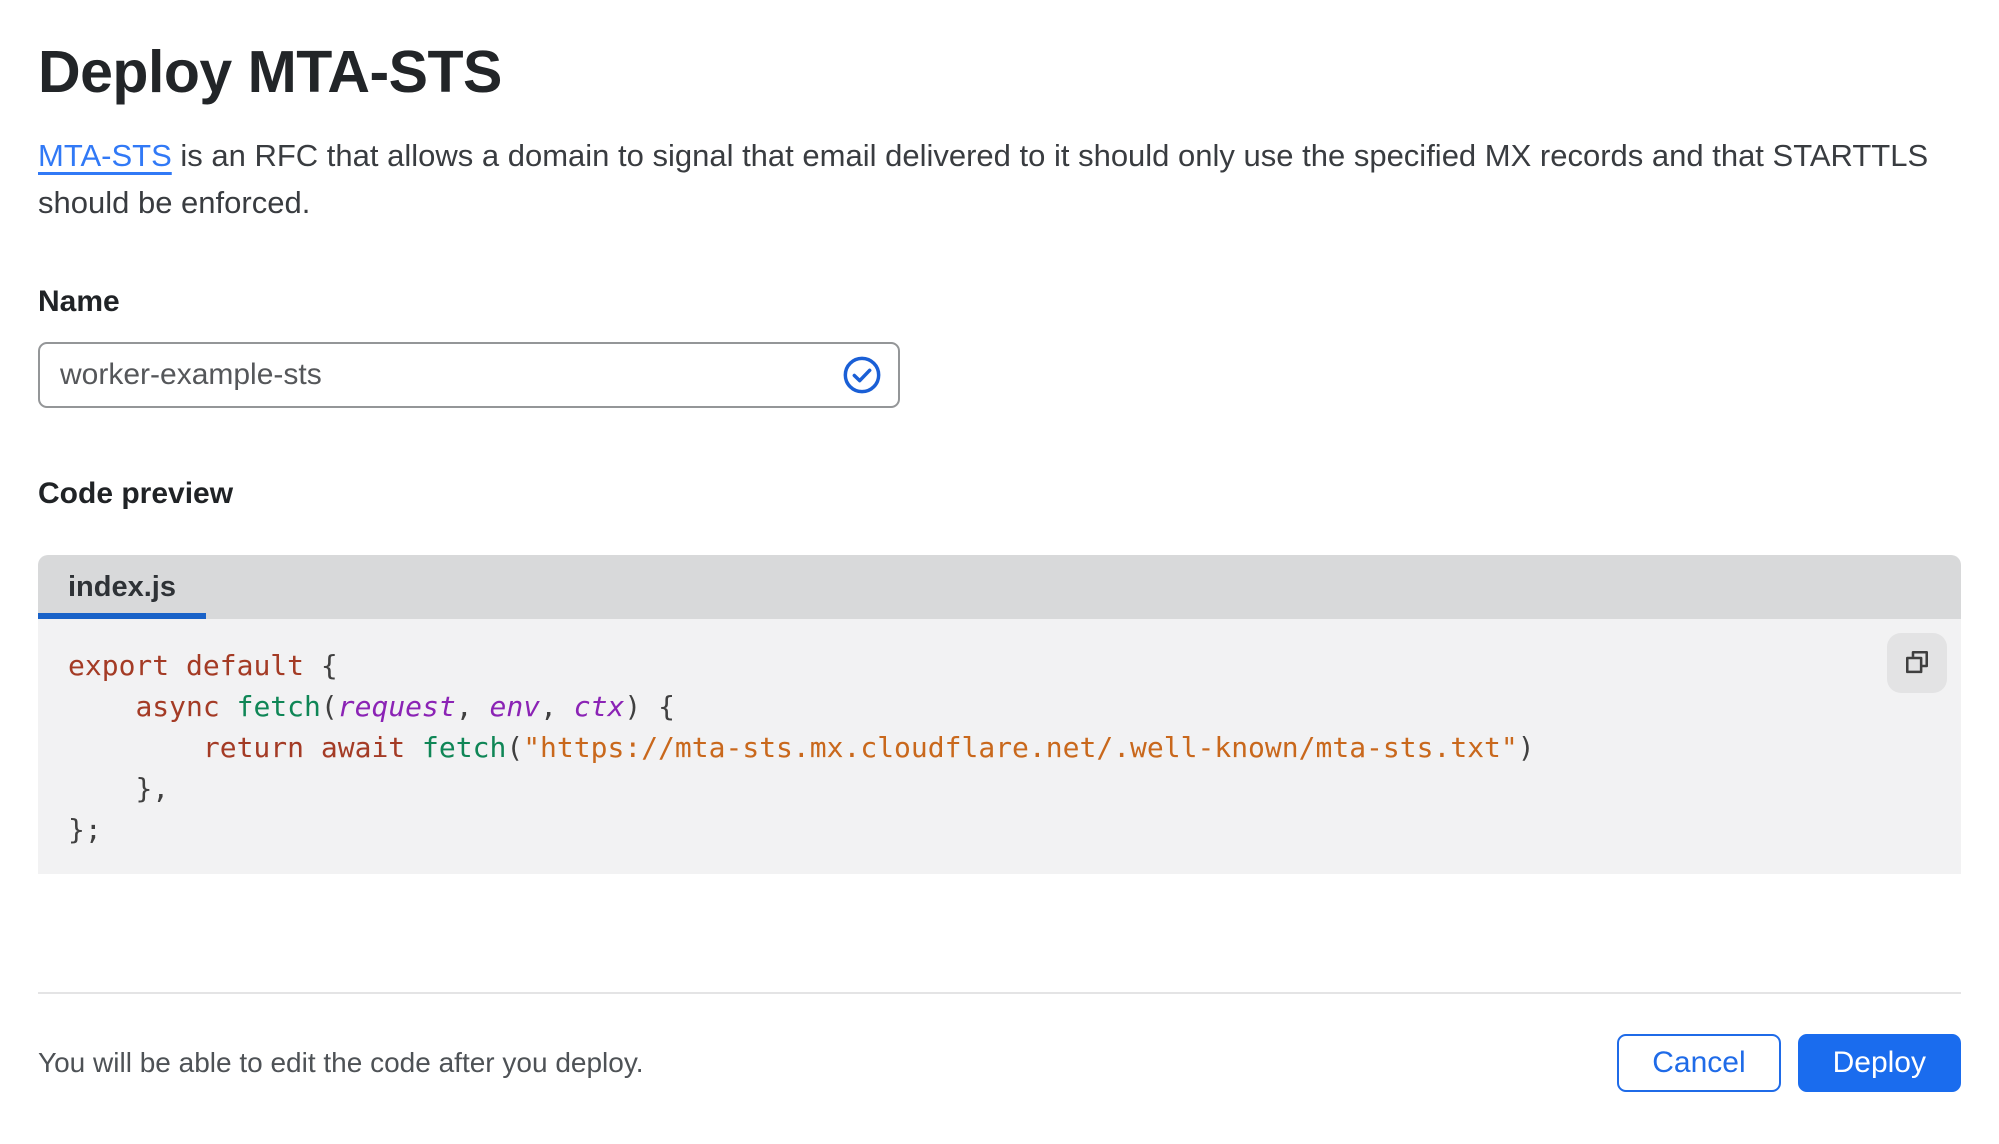 The width and height of the screenshot is (1999, 1144). I want to click on tab-index-js-label: index.js, so click(122, 586).